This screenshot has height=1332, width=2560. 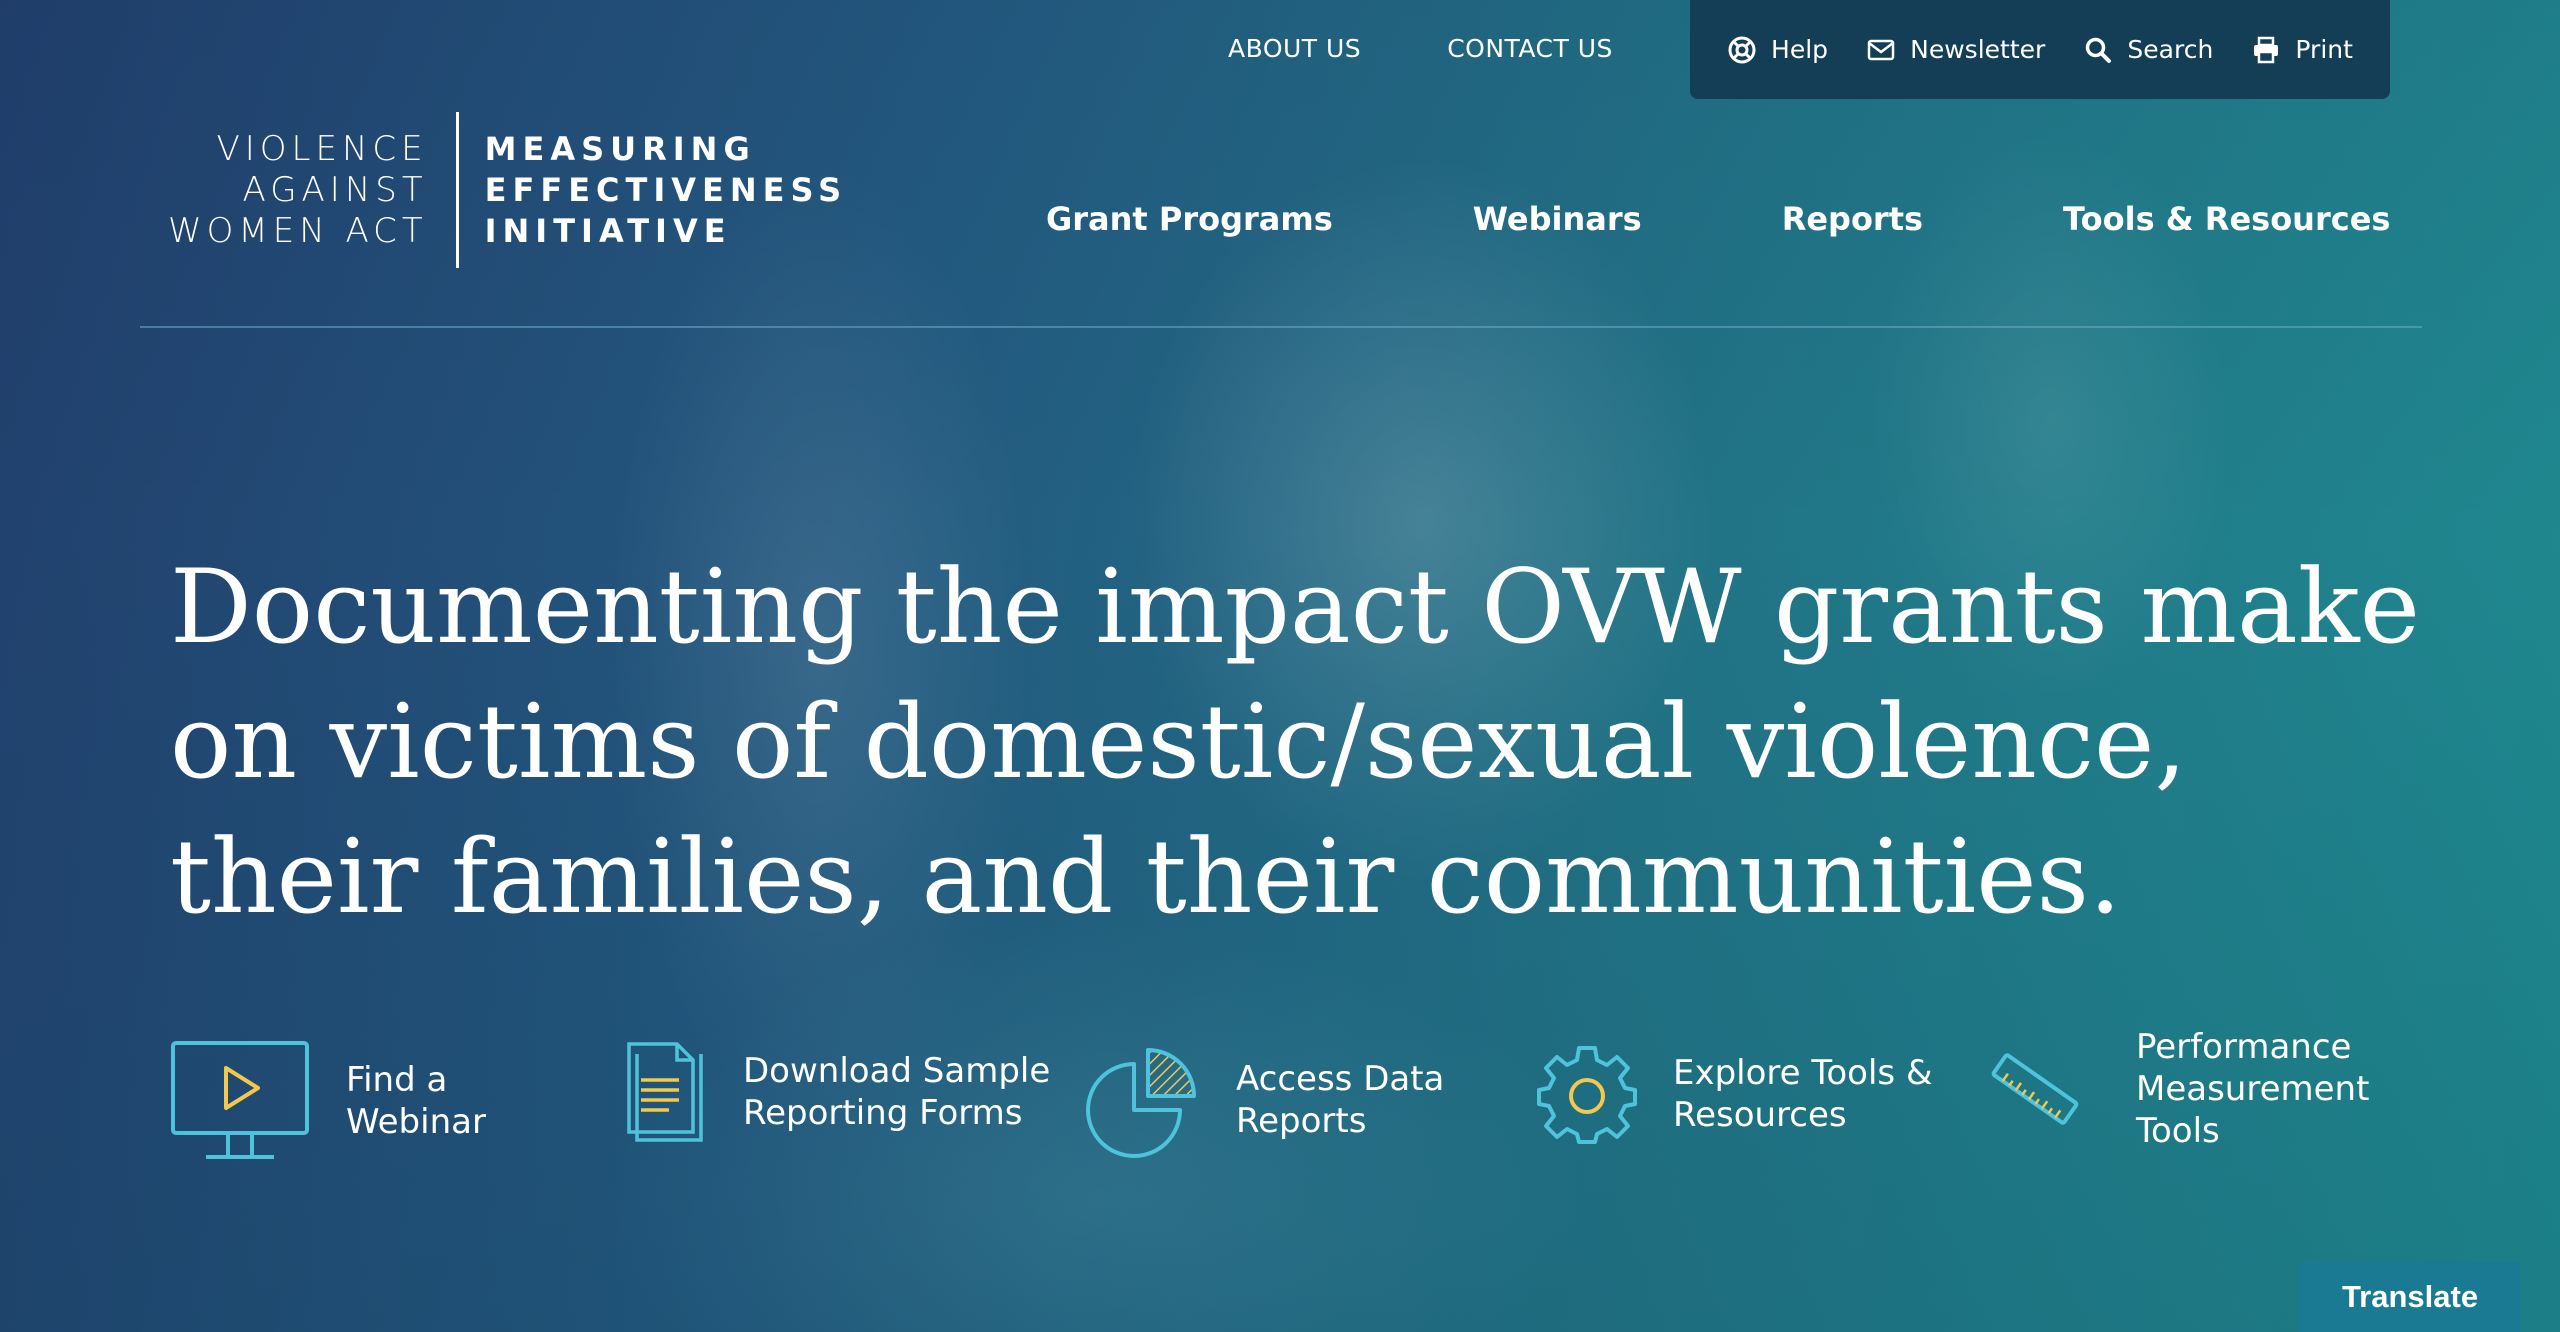 What do you see at coordinates (328, 1101) in the screenshot?
I see `quick-link-find-webinar: Find a Webinar` at bounding box center [328, 1101].